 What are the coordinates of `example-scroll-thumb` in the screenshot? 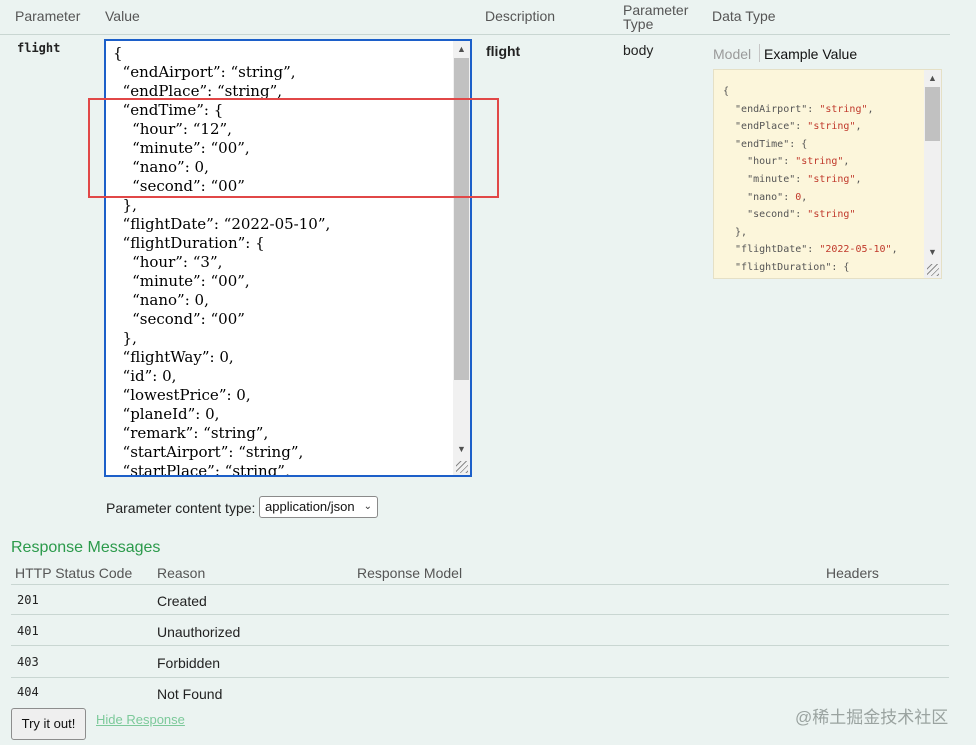 It's located at (932, 114).